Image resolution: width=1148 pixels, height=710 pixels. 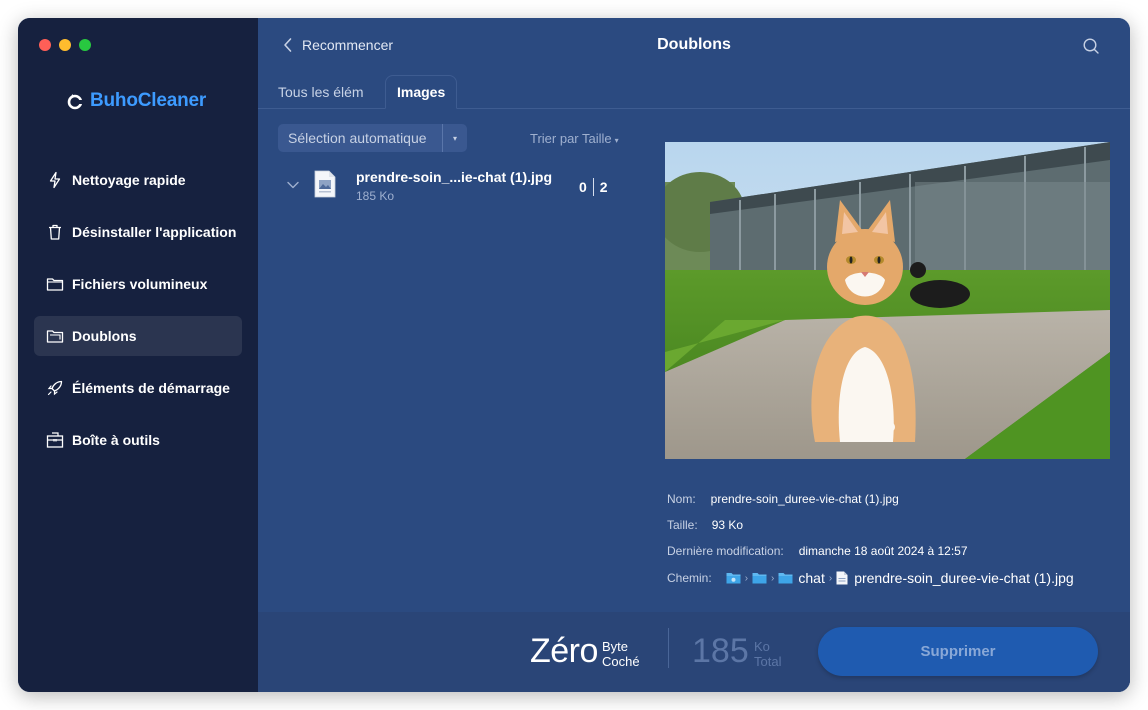 What do you see at coordinates (725, 551) in the screenshot?
I see `detail-modified-label: Dernière modification:` at bounding box center [725, 551].